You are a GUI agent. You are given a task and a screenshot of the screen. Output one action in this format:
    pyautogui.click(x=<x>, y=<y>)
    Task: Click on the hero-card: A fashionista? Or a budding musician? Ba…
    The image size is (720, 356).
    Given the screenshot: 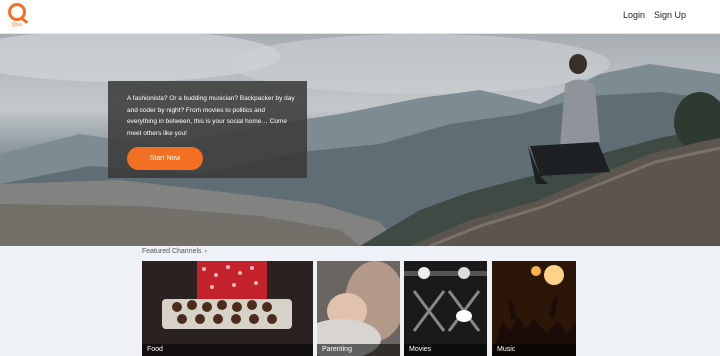 What is the action you would take?
    pyautogui.click(x=207, y=129)
    